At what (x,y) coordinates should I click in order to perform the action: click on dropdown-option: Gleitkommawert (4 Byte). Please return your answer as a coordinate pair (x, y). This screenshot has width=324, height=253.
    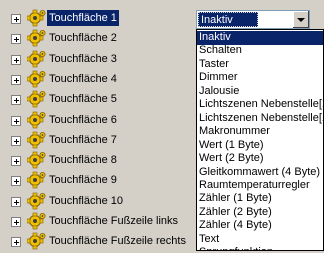
    Looking at the image, I should click on (260, 173).